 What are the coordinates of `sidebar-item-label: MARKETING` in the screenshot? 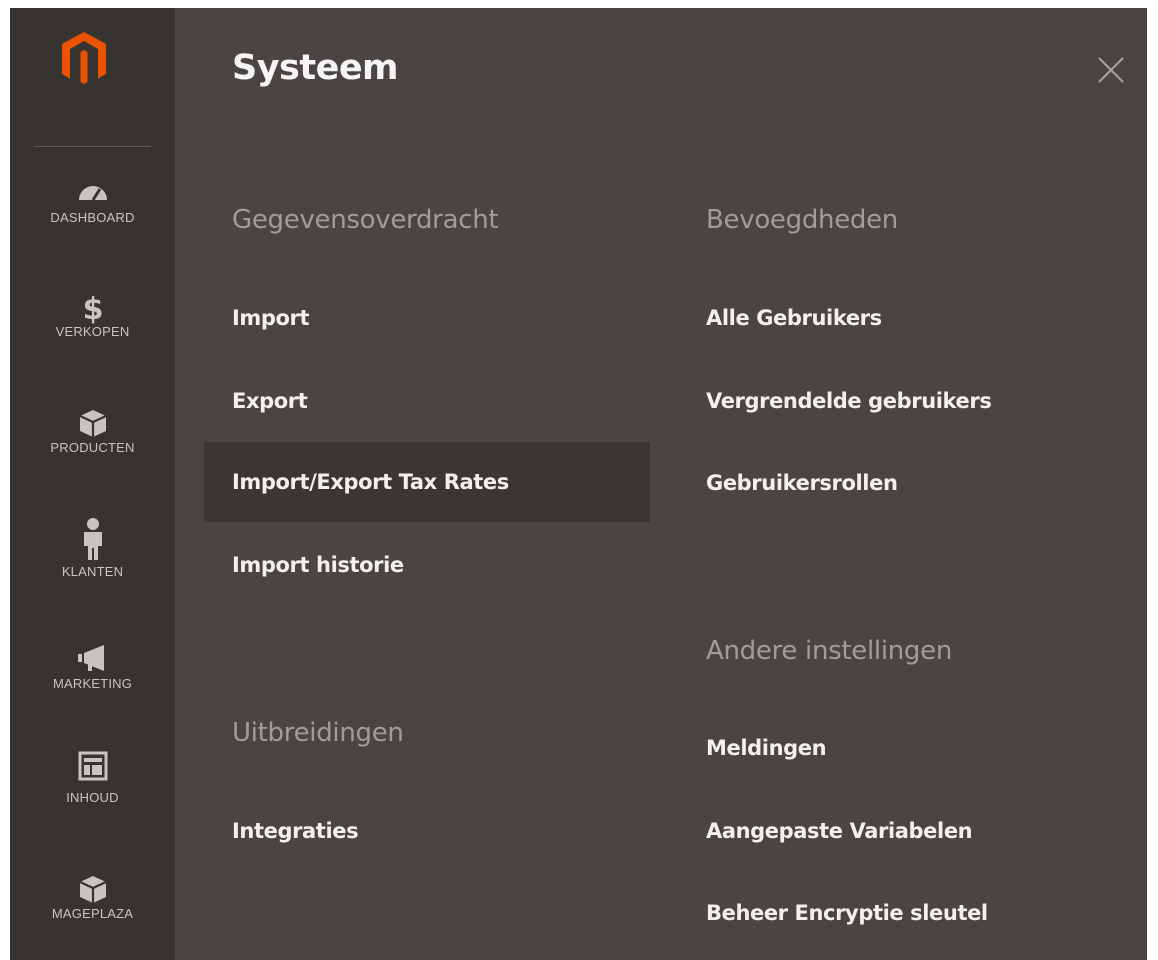 It's located at (92, 683).